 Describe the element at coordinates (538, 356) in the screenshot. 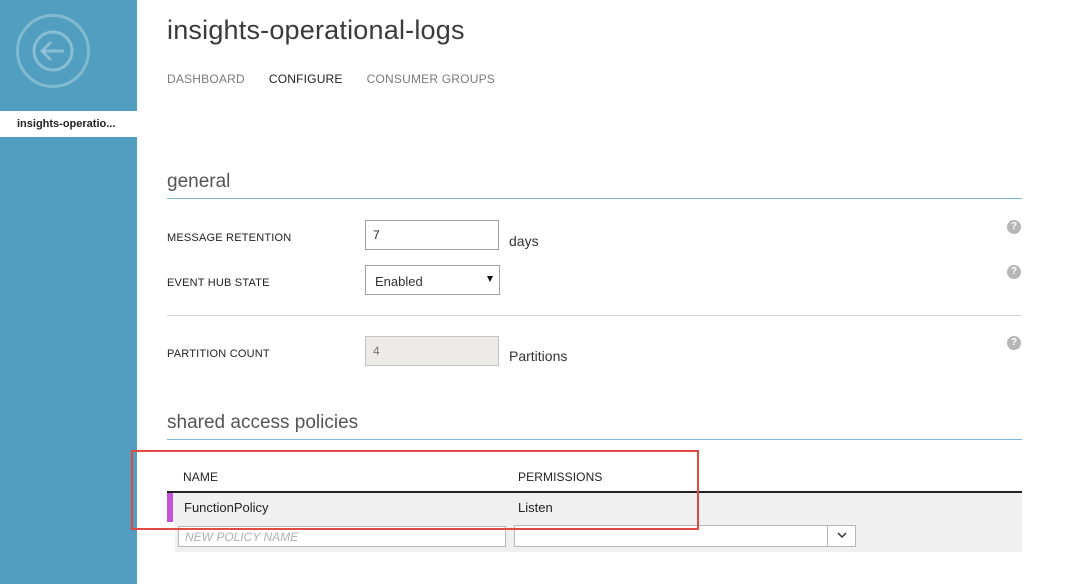

I see `partition-count-unit: Partitions` at that location.